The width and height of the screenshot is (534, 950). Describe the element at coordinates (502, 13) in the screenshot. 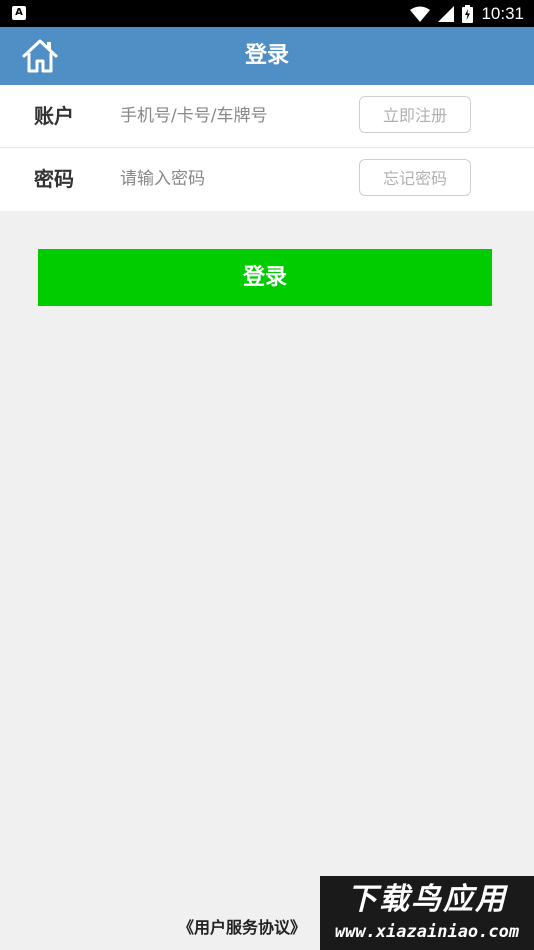

I see `status-time: 10:31` at that location.